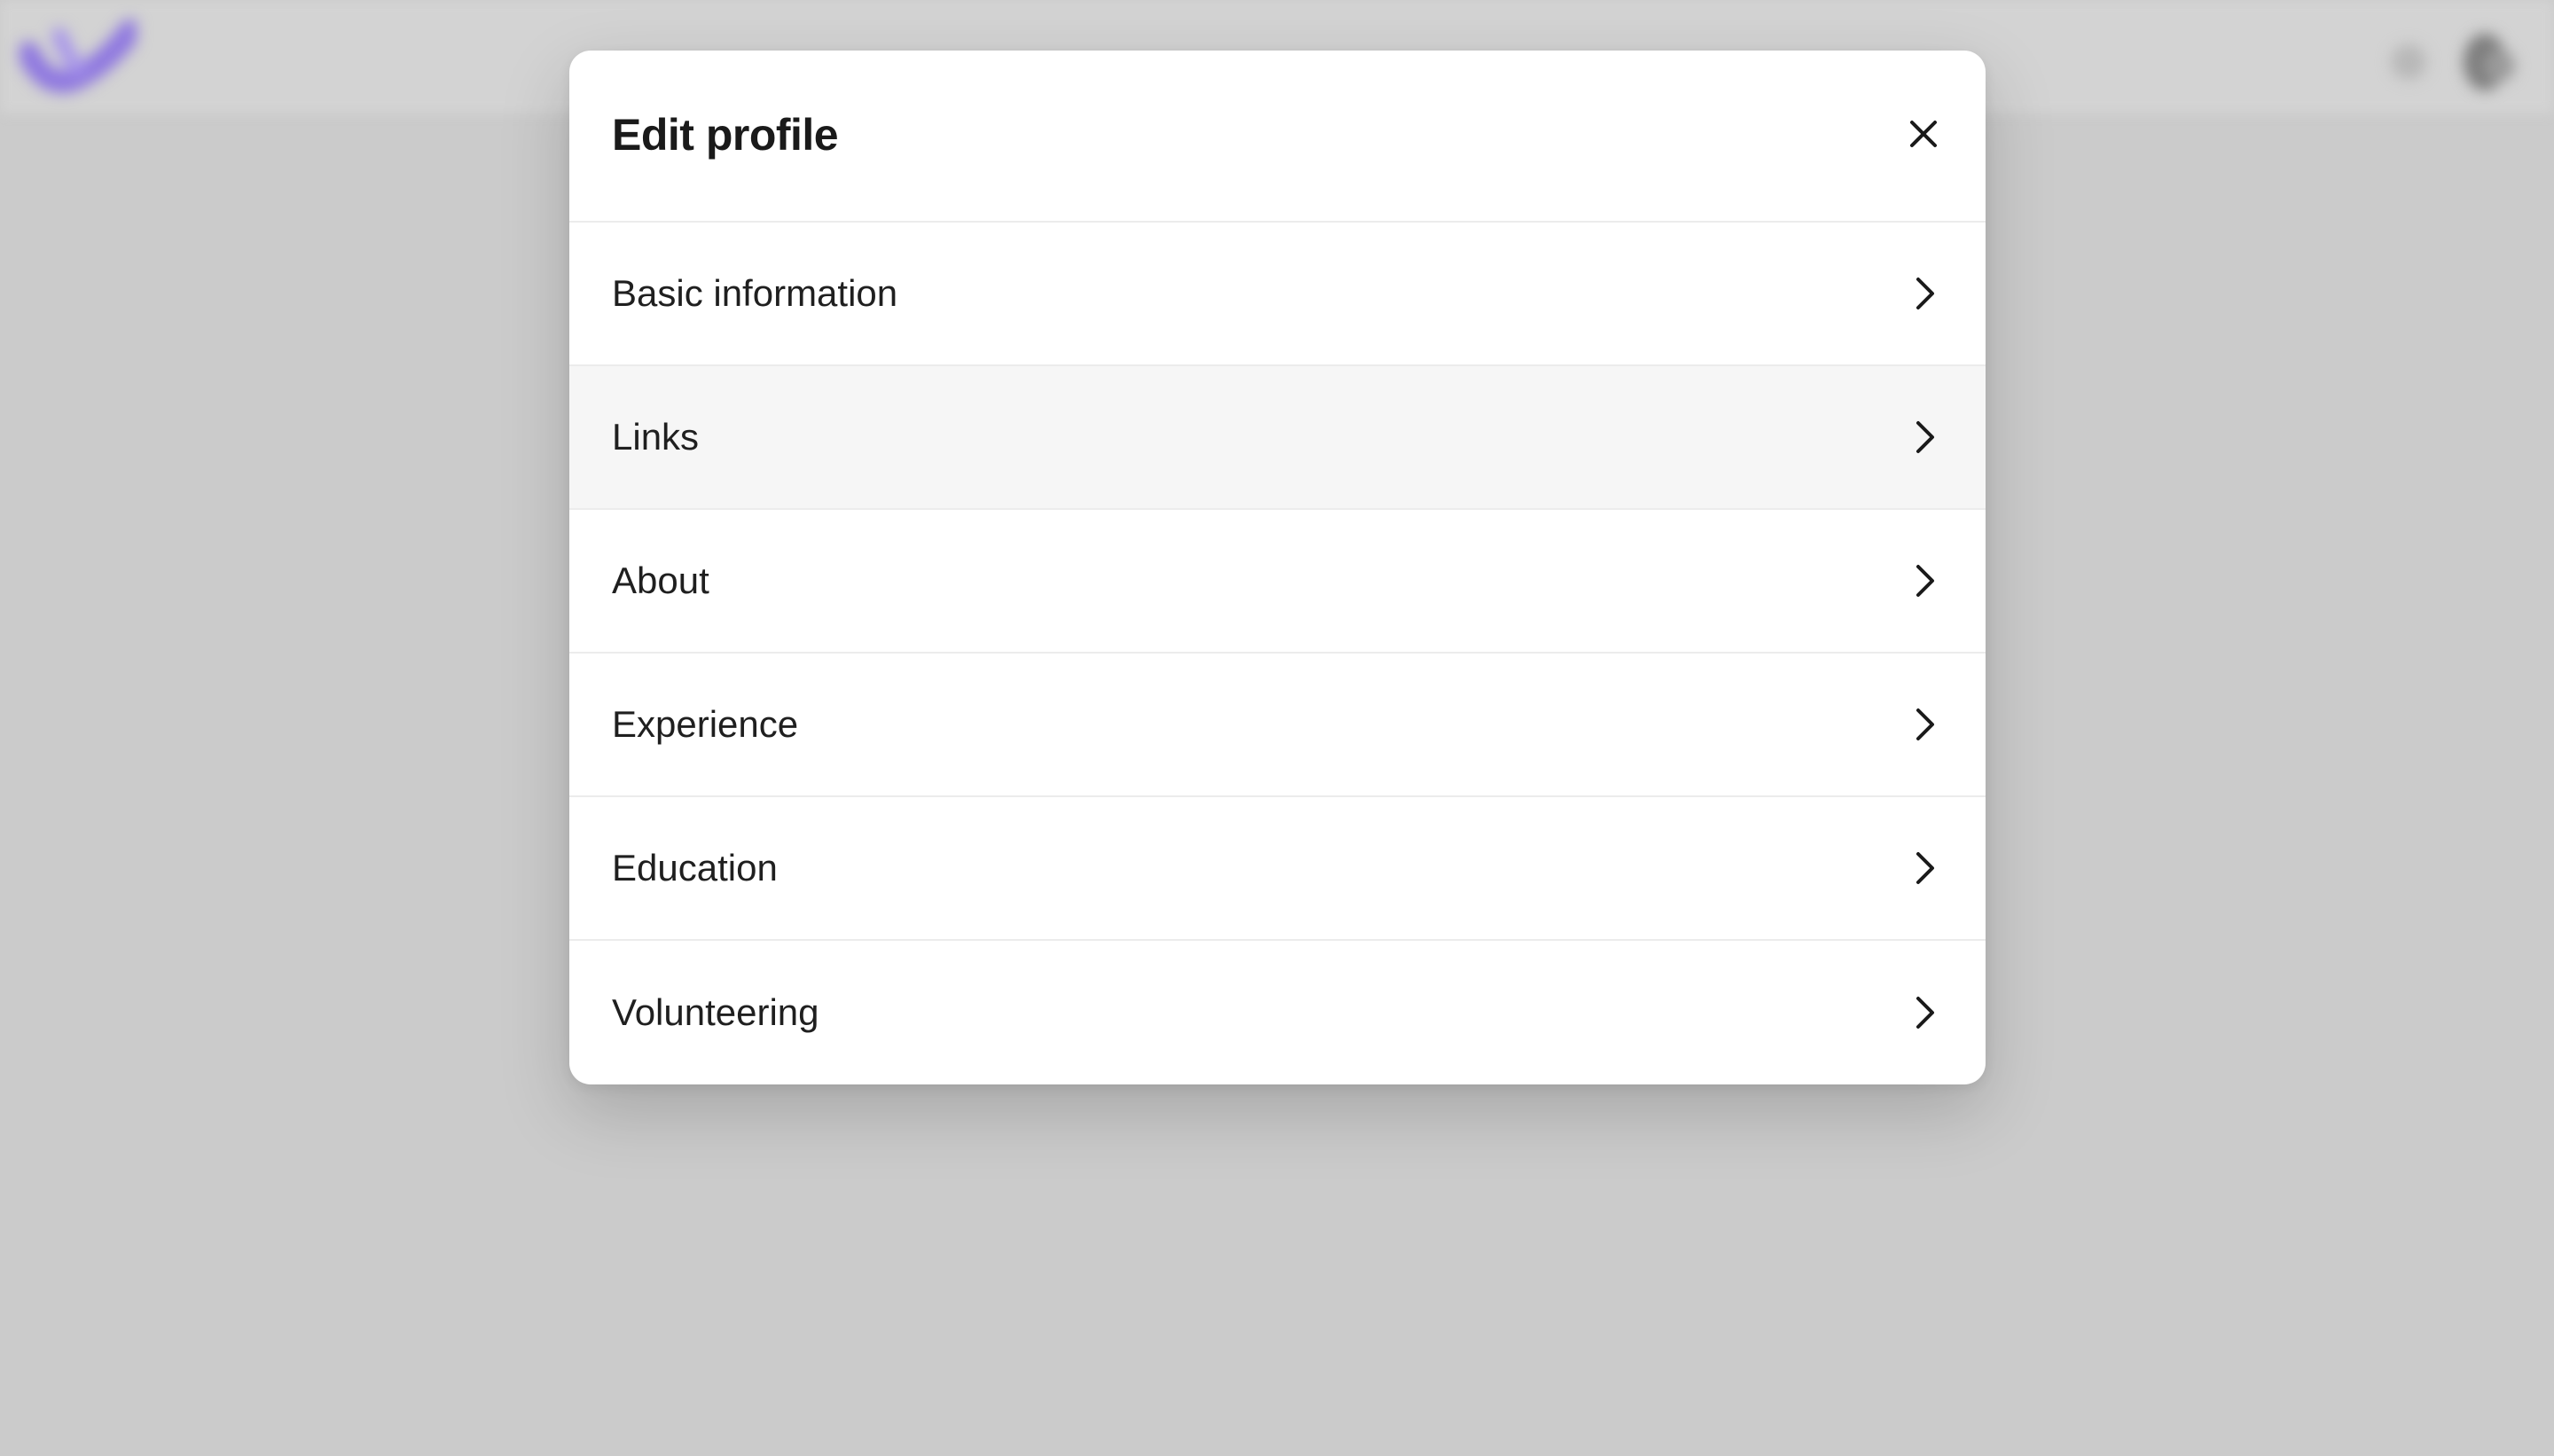 The width and height of the screenshot is (2554, 1456). What do you see at coordinates (1277, 582) in the screenshot?
I see `menu-item-about: About` at bounding box center [1277, 582].